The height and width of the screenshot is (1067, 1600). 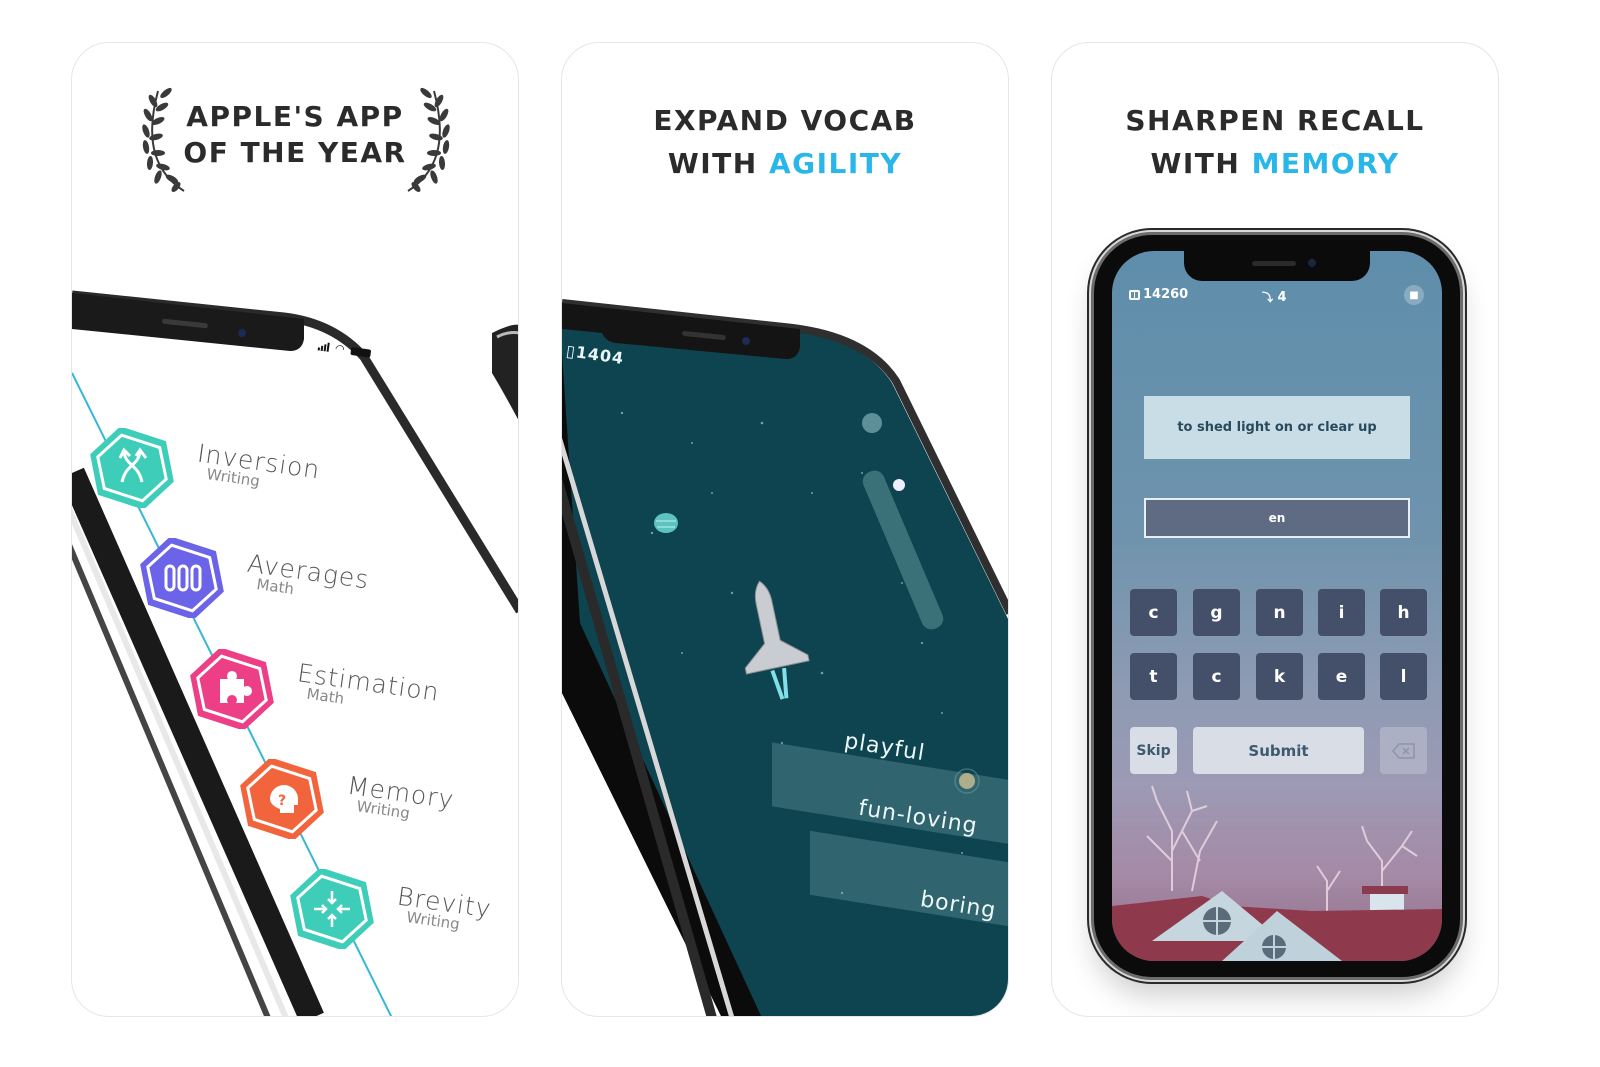 I want to click on headline-line-2: WITH MEMORY, so click(x=1275, y=163).